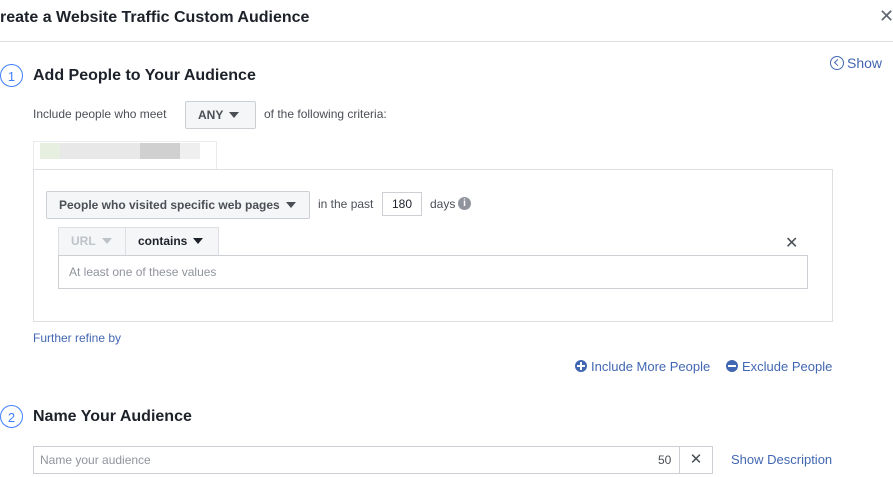 The height and width of the screenshot is (477, 893). I want to click on exclude-people-button: Exclude People, so click(779, 366).